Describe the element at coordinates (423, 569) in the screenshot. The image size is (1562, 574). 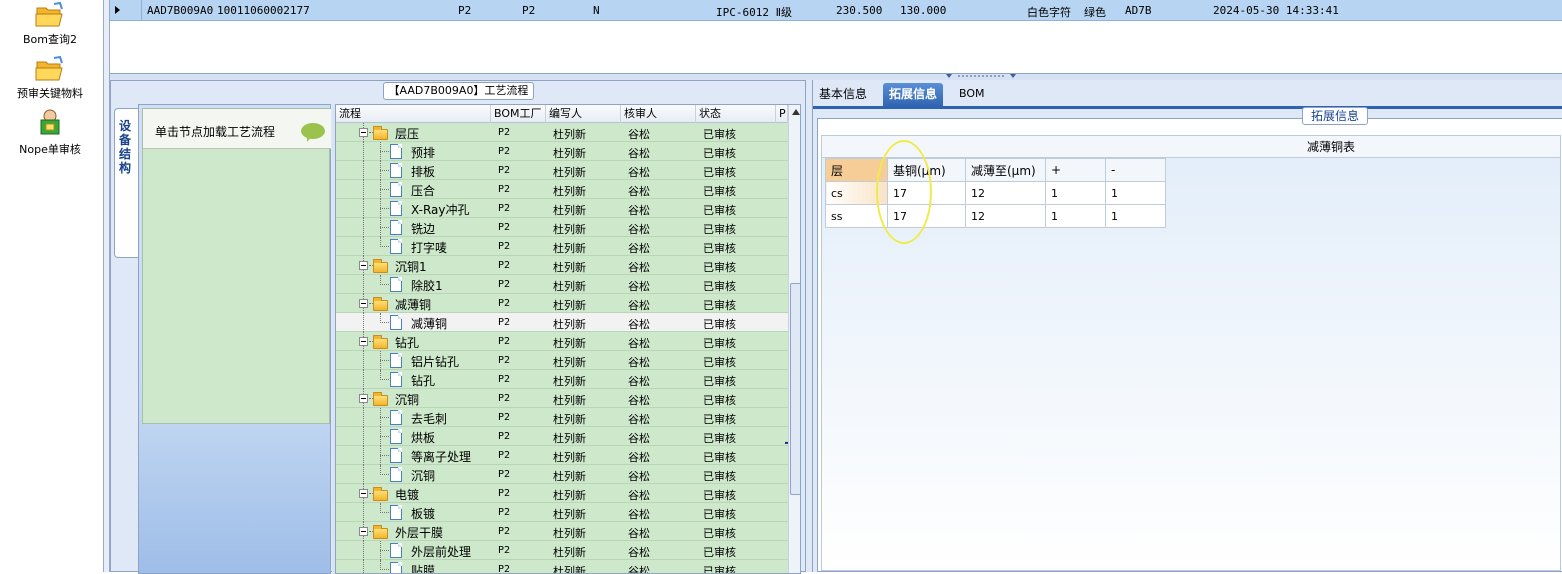
I see `node-label: 贴膜` at that location.